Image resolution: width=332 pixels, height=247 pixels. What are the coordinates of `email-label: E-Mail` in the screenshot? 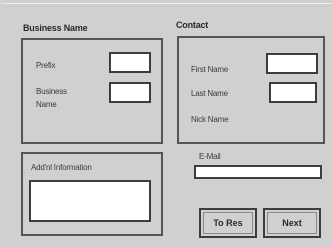 It's located at (210, 156).